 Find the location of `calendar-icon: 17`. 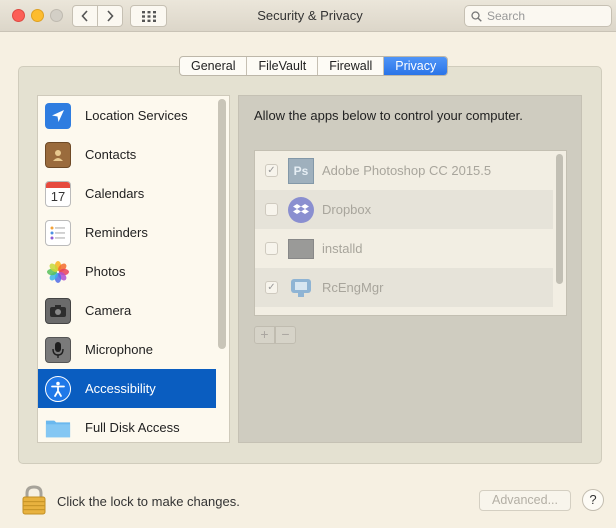

calendar-icon: 17 is located at coordinates (58, 193).